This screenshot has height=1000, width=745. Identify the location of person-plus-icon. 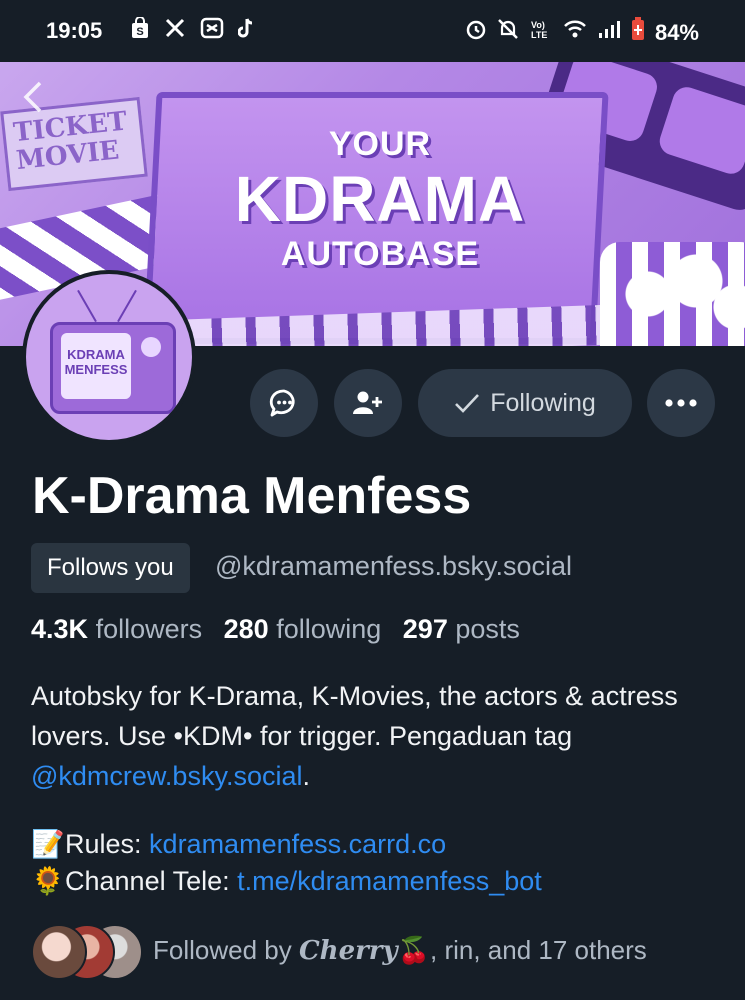
(368, 403).